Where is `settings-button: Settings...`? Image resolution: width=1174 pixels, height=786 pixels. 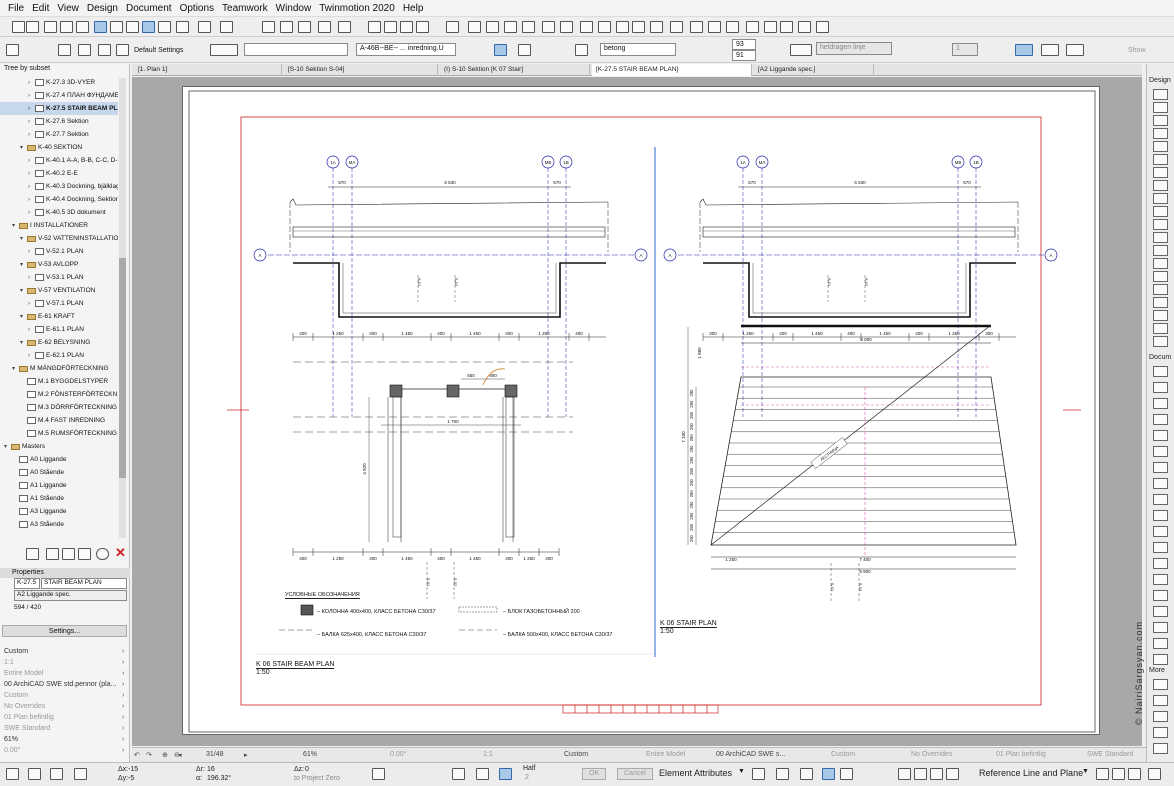
settings-button: Settings... is located at coordinates (64, 631).